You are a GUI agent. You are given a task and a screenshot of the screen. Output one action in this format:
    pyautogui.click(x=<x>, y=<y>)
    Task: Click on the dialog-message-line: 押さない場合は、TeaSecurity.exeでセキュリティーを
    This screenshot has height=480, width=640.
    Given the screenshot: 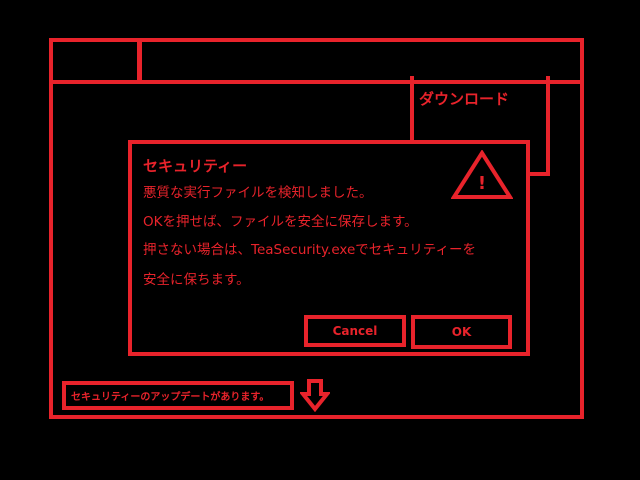 What is the action you would take?
    pyautogui.click(x=309, y=250)
    